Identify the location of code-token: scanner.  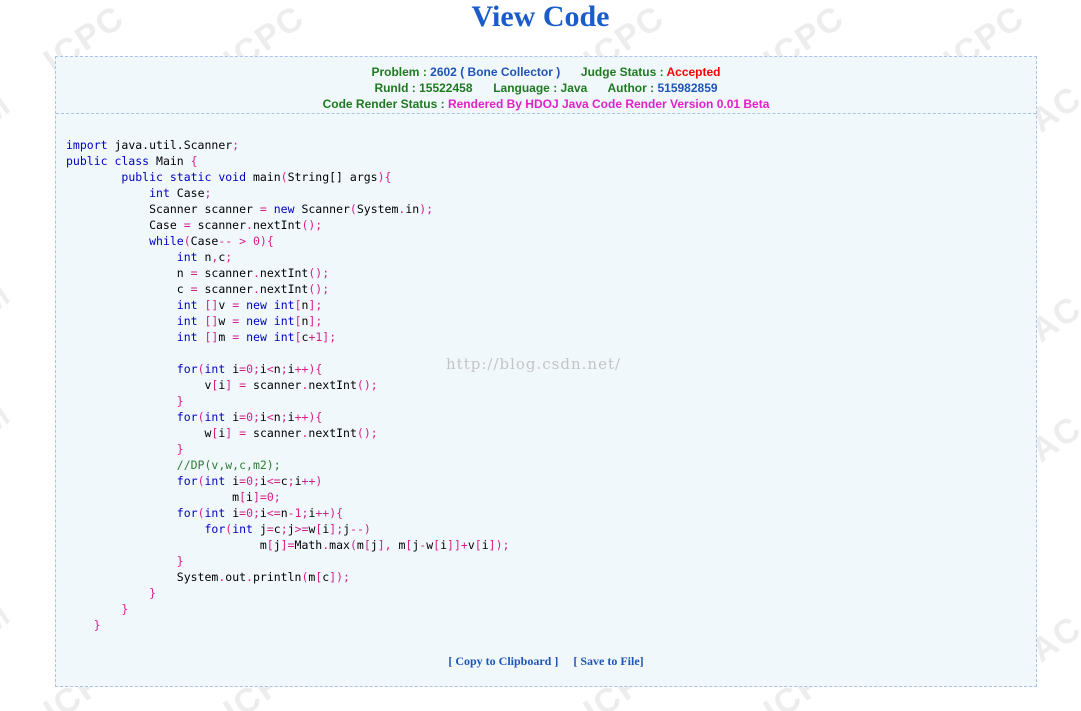
(274, 433).